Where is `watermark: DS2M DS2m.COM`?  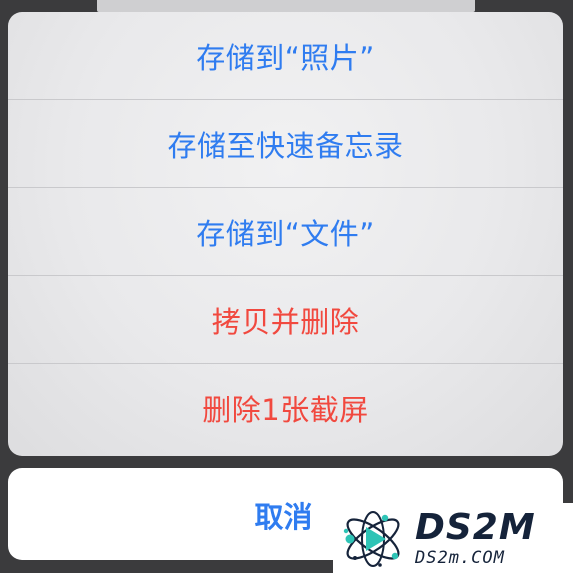
watermark: DS2M DS2m.COM is located at coordinates (453, 538).